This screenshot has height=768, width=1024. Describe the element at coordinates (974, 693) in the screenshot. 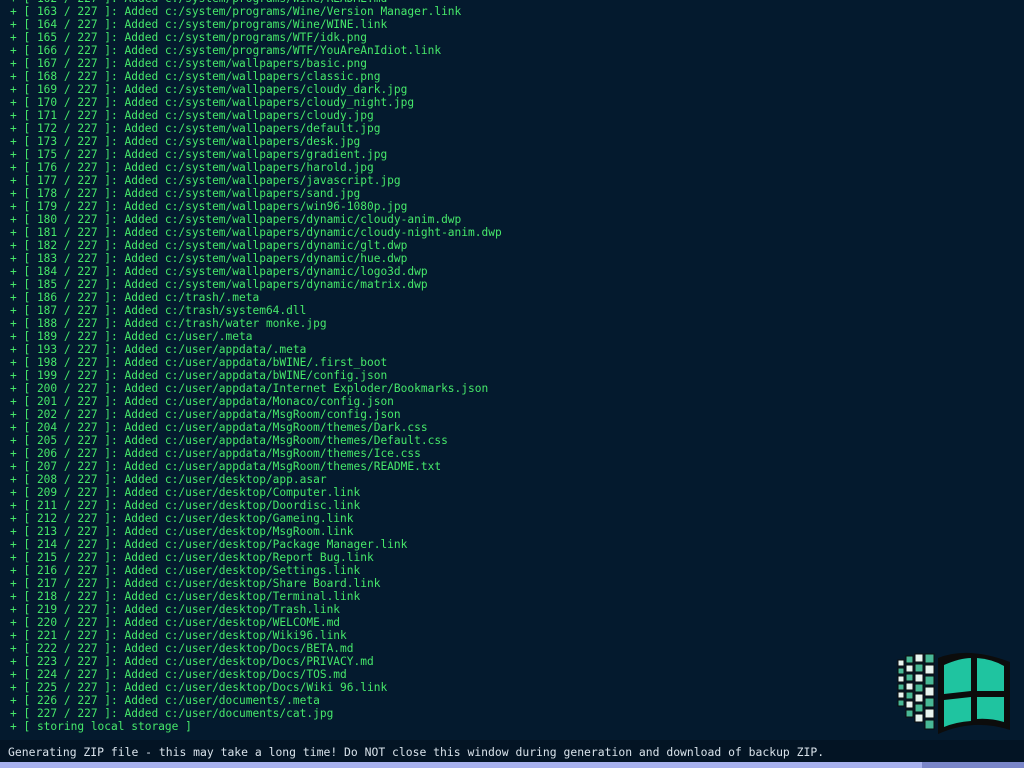

I see `logo-window-panes` at that location.